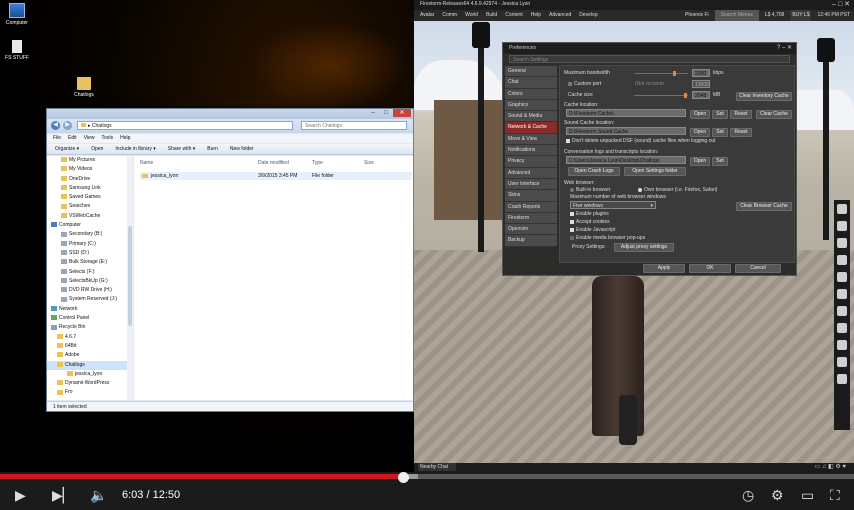 The height and width of the screenshot is (510, 854). What do you see at coordinates (514, 15) in the screenshot?
I see `menu-content: Content` at bounding box center [514, 15].